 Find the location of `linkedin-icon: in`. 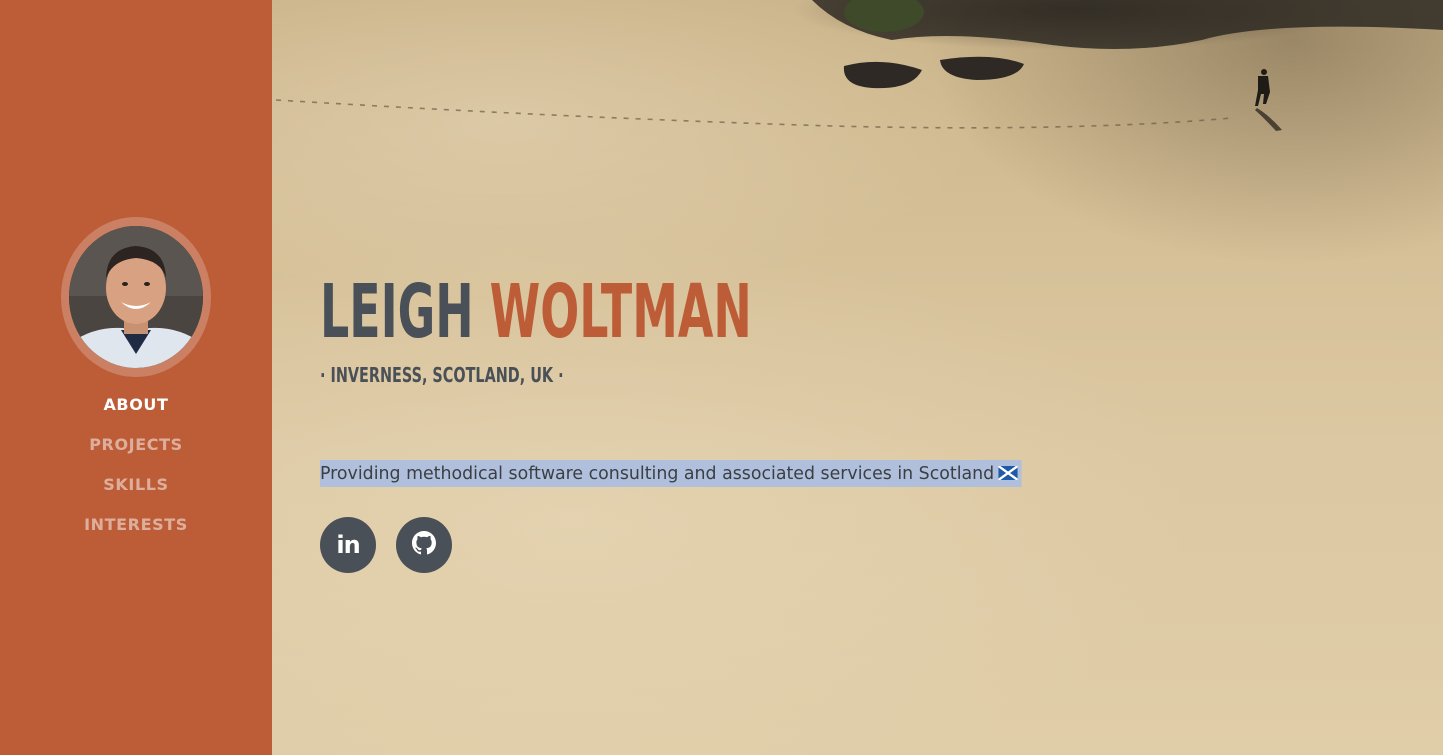

linkedin-icon: in is located at coordinates (348, 545).